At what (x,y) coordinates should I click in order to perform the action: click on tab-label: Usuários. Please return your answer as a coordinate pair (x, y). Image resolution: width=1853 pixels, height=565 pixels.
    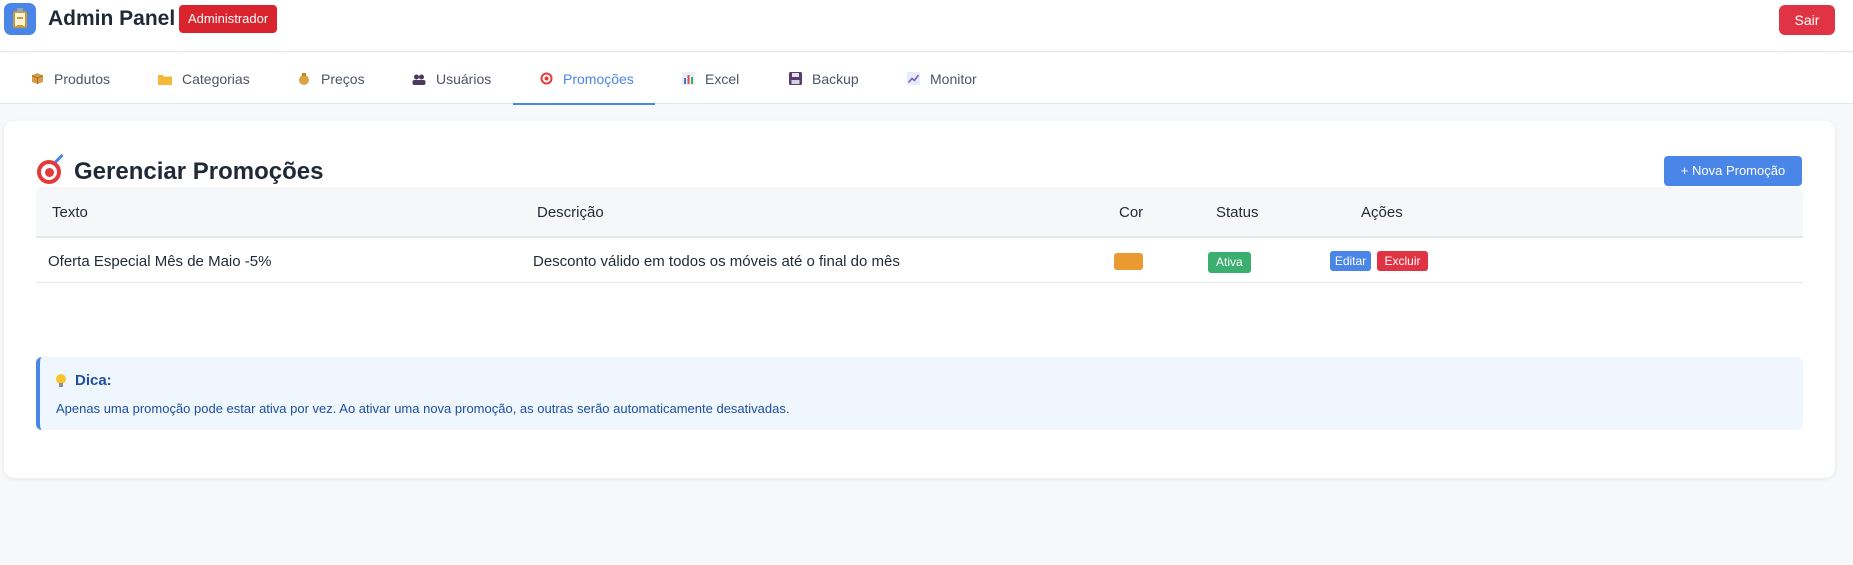
    Looking at the image, I should click on (464, 78).